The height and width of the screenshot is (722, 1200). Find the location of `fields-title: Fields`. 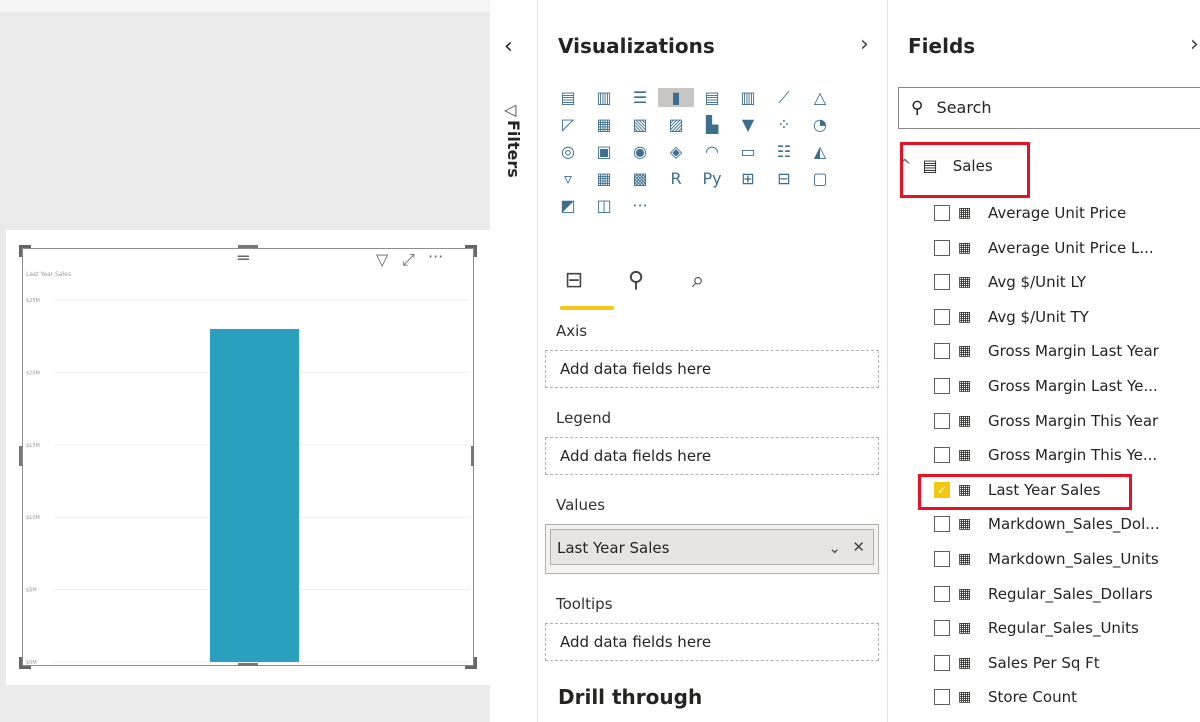

fields-title: Fields is located at coordinates (942, 46).